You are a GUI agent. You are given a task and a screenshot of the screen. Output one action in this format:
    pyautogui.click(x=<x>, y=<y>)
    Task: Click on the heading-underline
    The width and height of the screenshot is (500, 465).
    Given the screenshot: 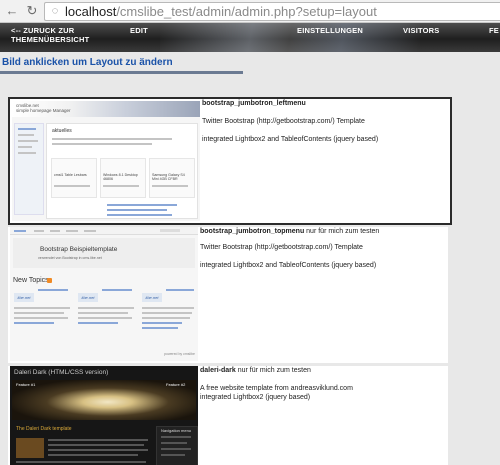 What is the action you would take?
    pyautogui.click(x=121, y=72)
    